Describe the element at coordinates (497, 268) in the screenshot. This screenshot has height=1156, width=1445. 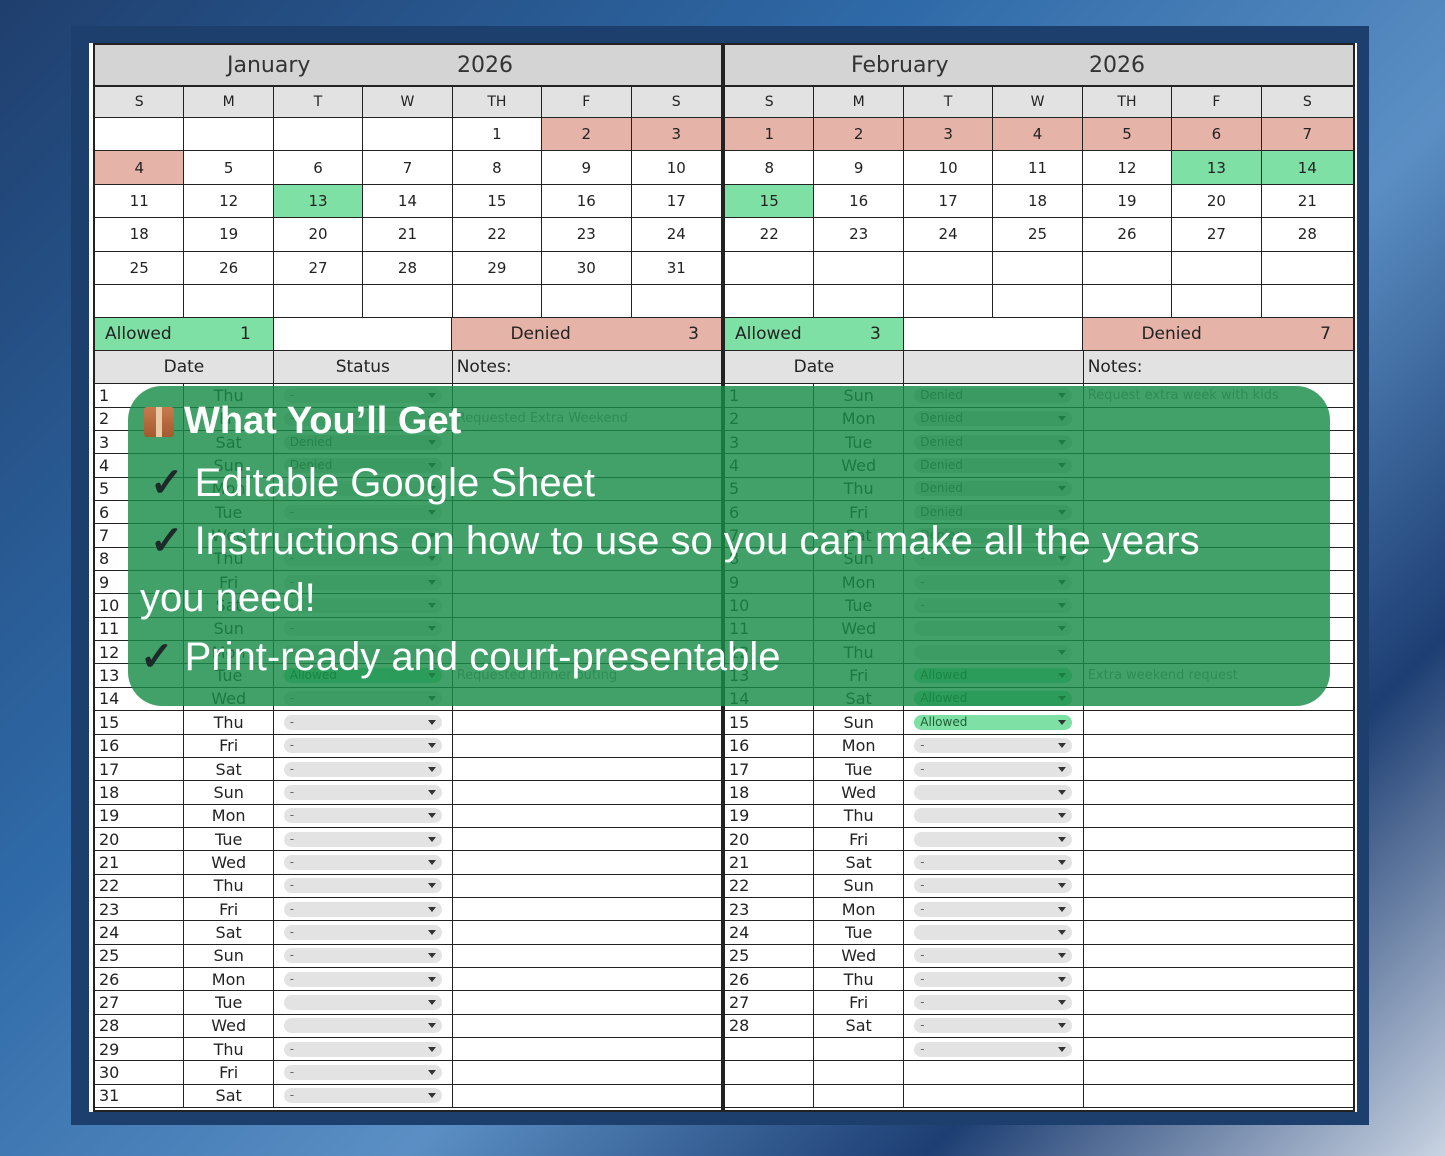
I see `calendar-day-cell: 29` at that location.